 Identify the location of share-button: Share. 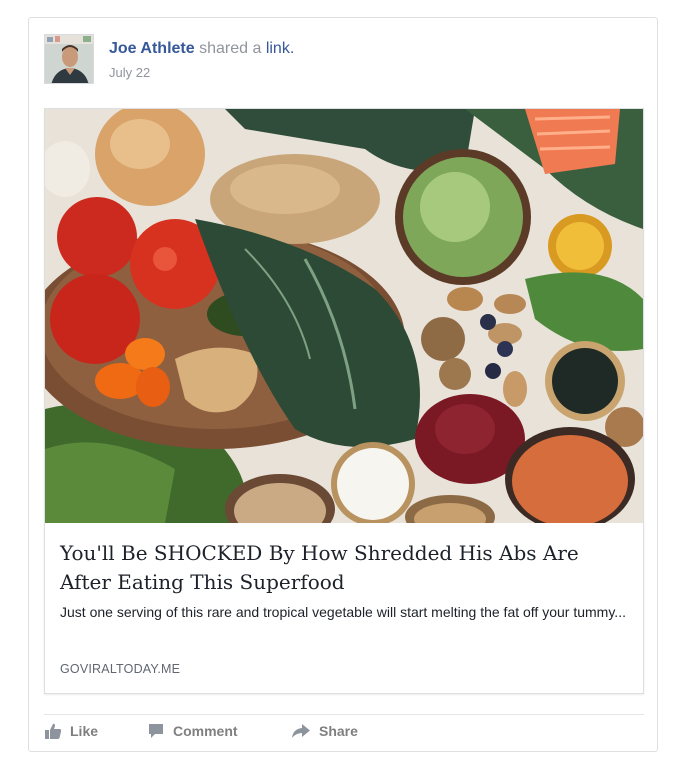
(324, 731).